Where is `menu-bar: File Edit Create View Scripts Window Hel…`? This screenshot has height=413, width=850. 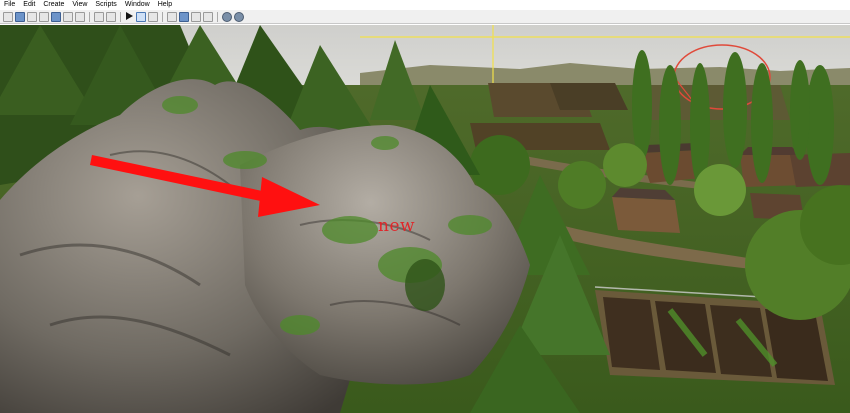
menu-bar: File Edit Create View Scripts Window Hel… is located at coordinates (425, 5).